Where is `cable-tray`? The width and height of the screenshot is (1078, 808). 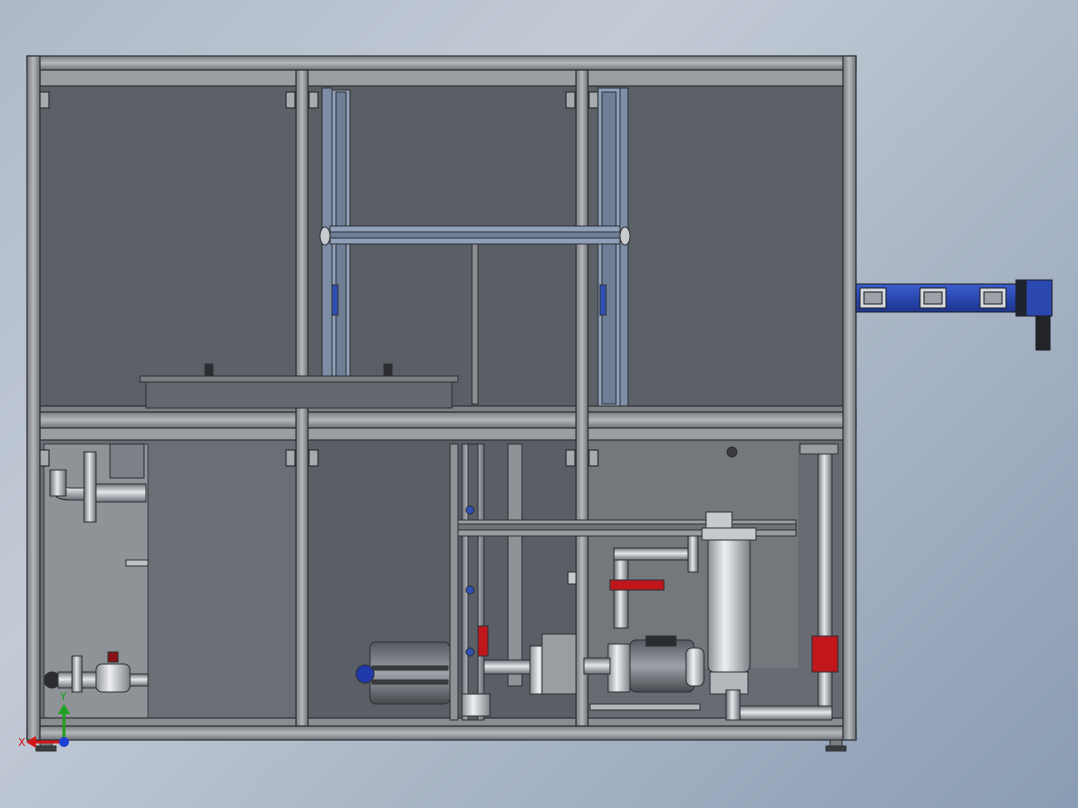
cable-tray is located at coordinates (954, 315).